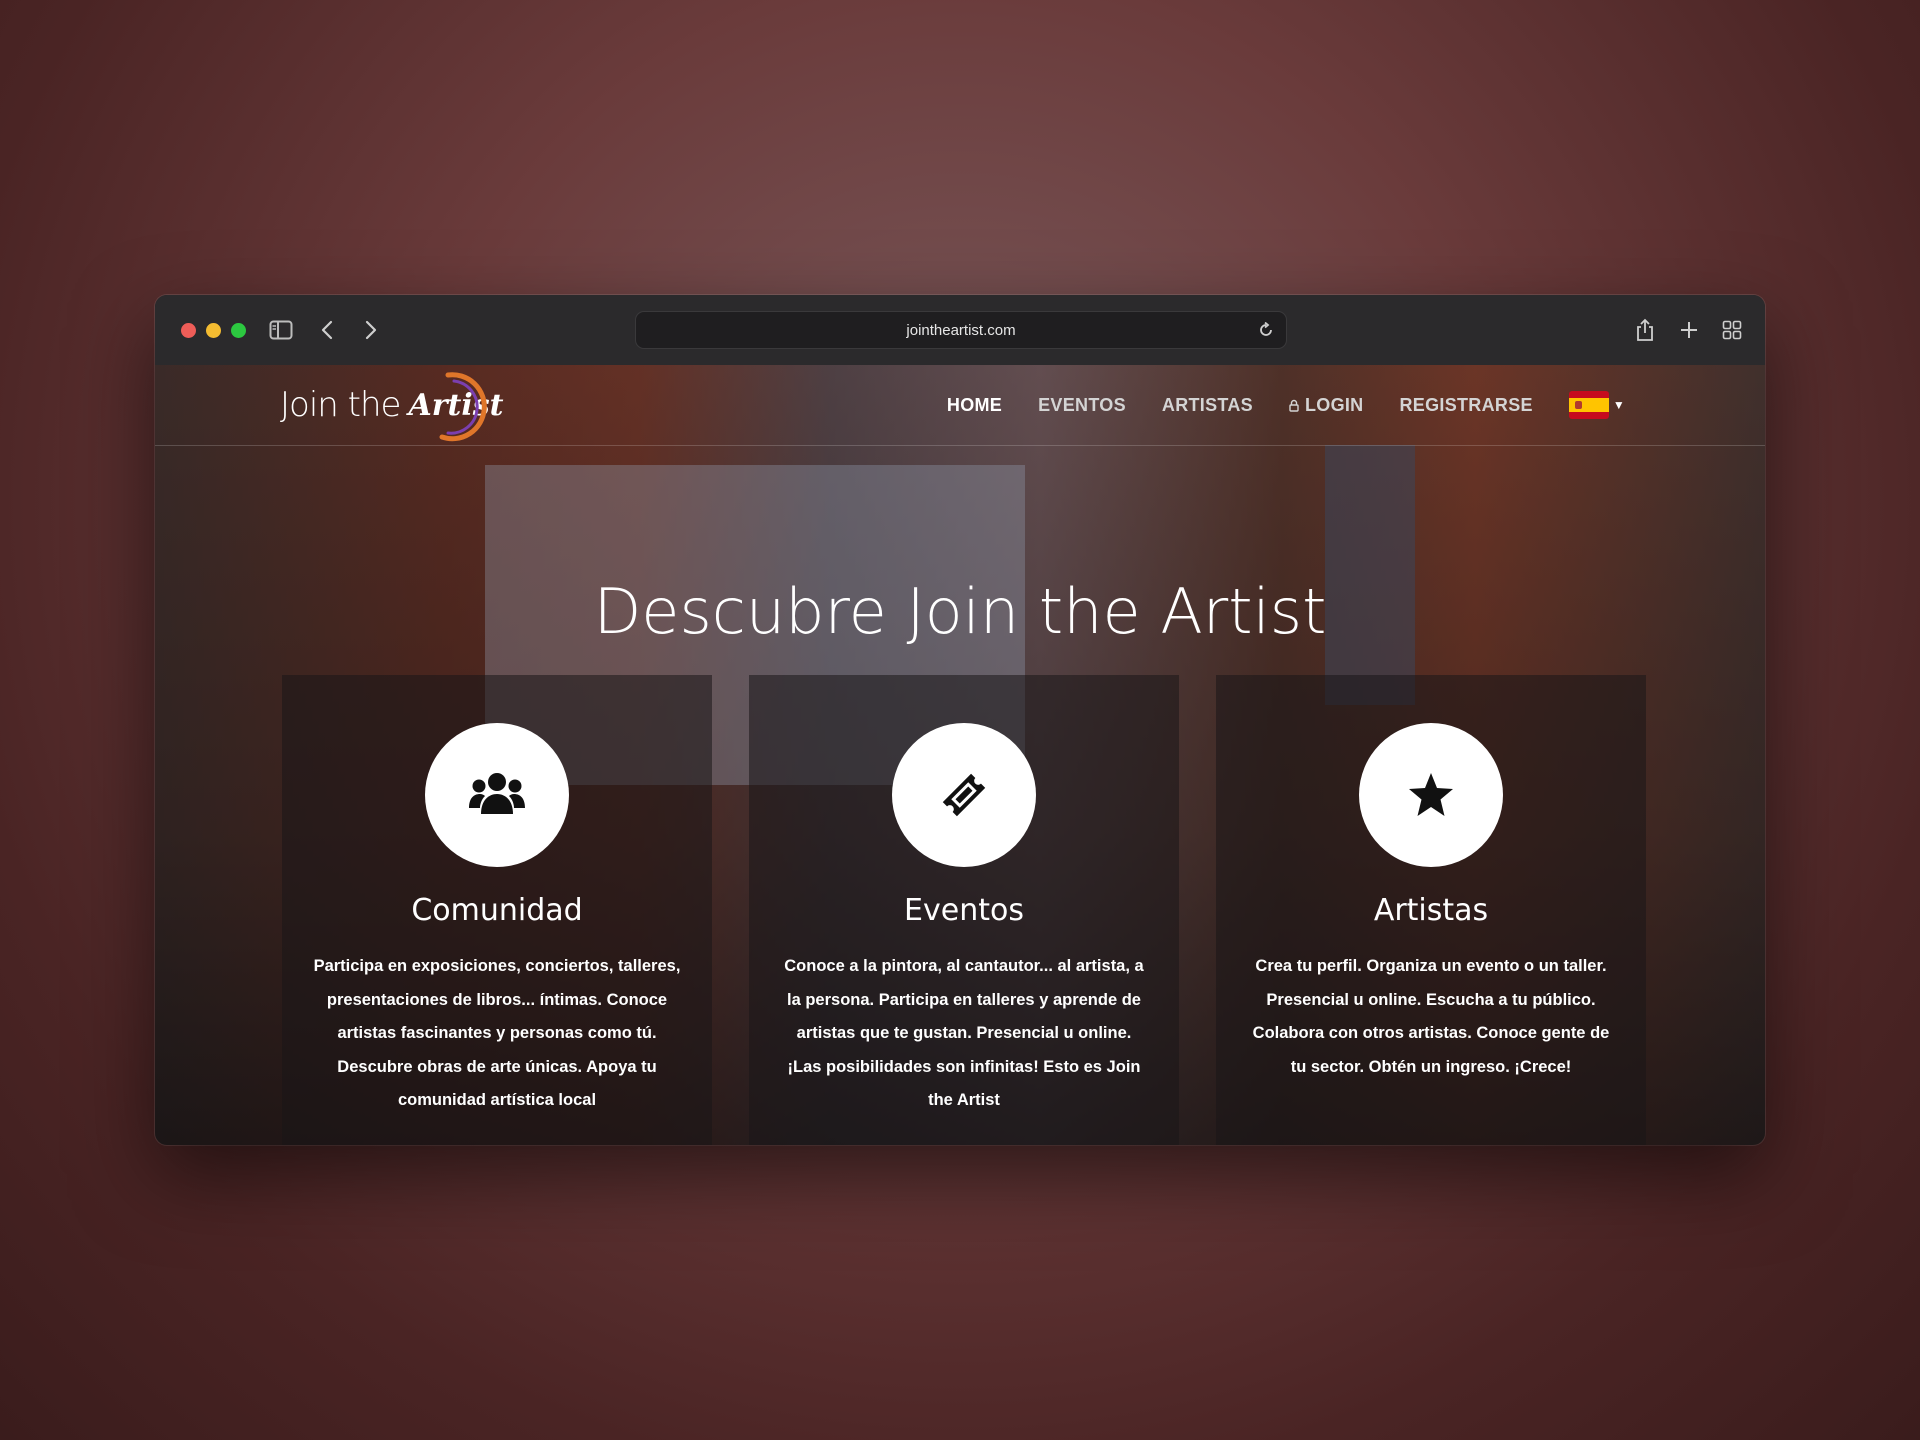  Describe the element at coordinates (1465, 405) in the screenshot. I see `nav-registrarse: REGISTRARSE` at that location.